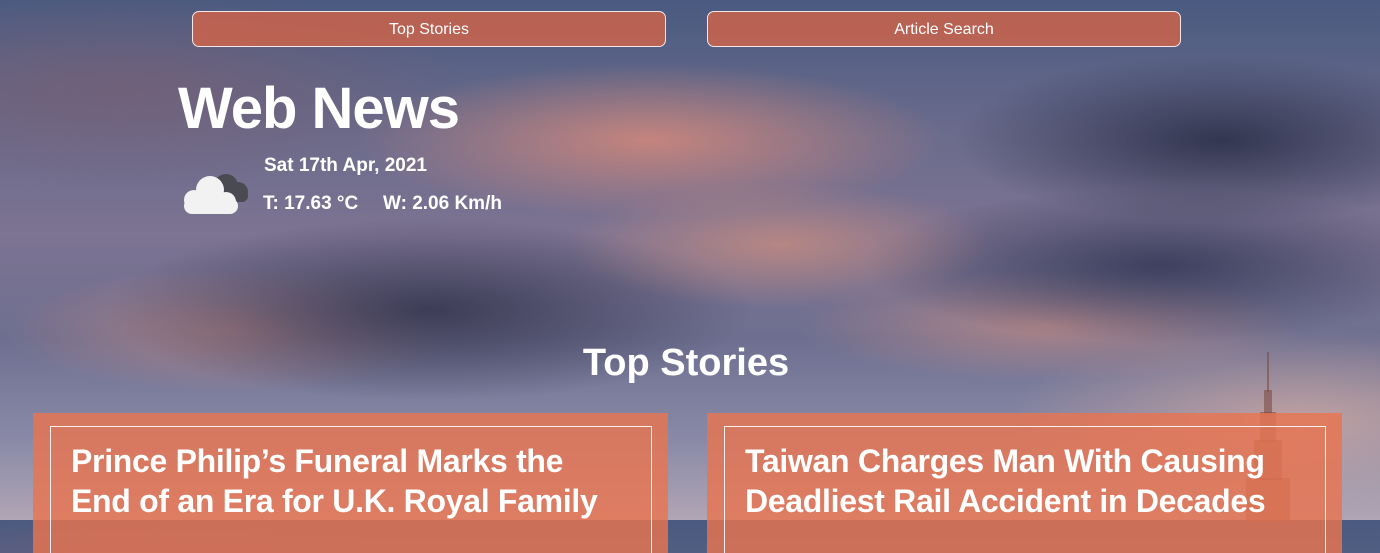 The height and width of the screenshot is (553, 1380). I want to click on article-search-button: Article Search, so click(944, 29).